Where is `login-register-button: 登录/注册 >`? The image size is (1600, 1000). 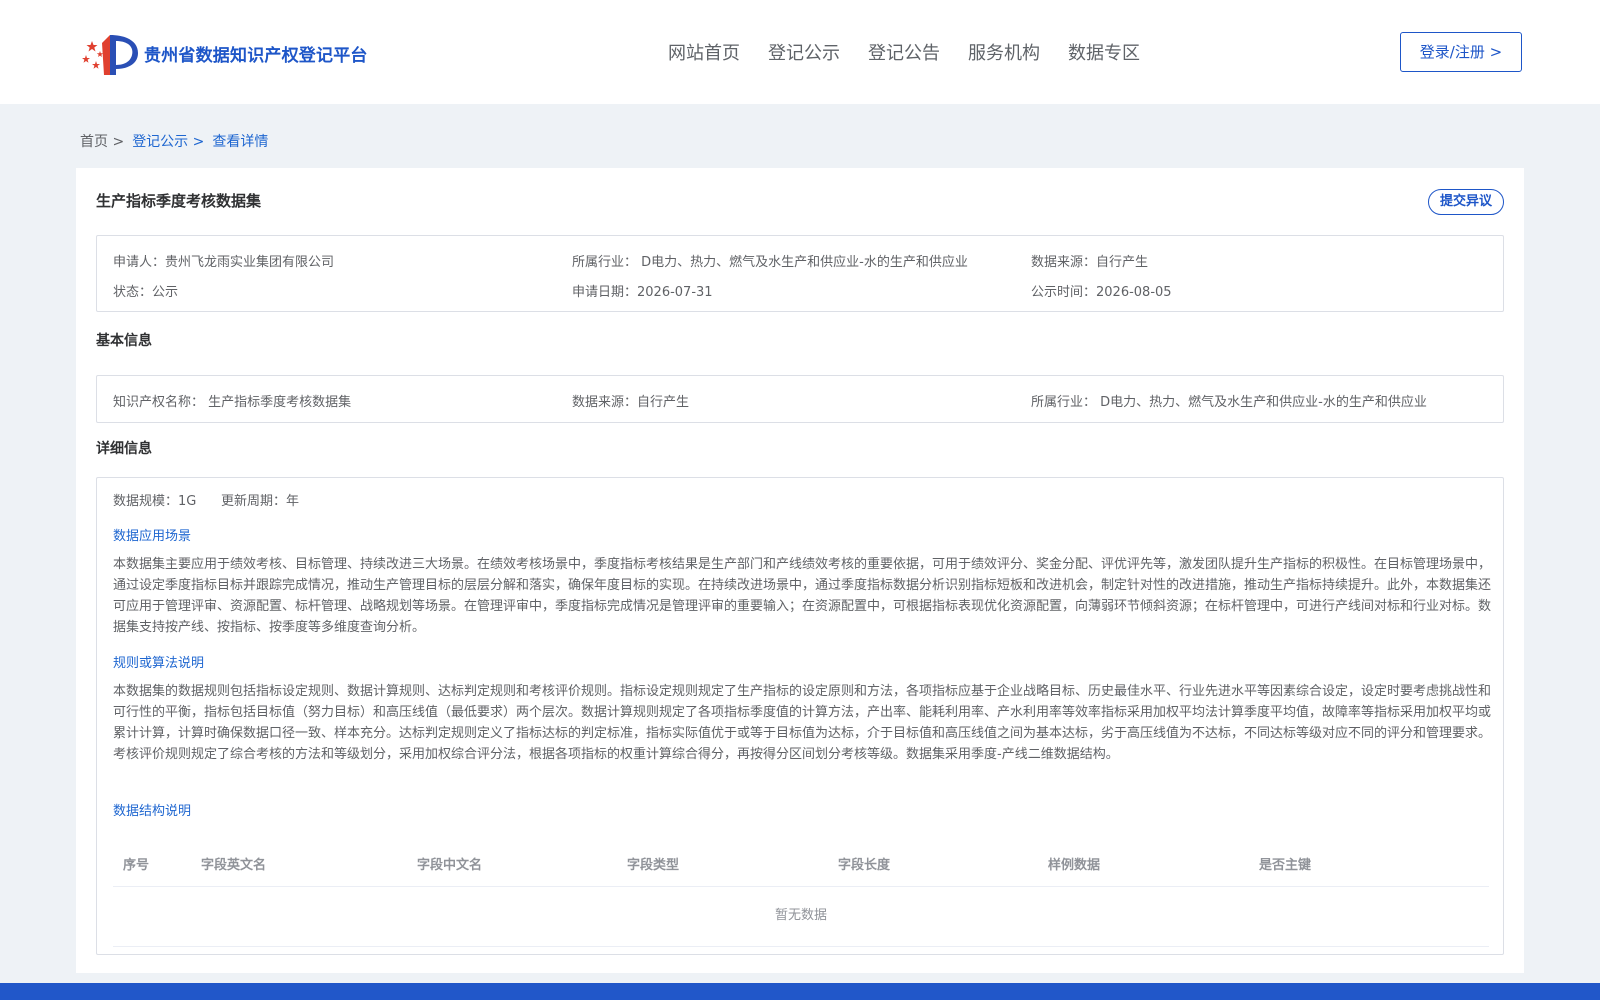 login-register-button: 登录/注册 > is located at coordinates (1461, 52).